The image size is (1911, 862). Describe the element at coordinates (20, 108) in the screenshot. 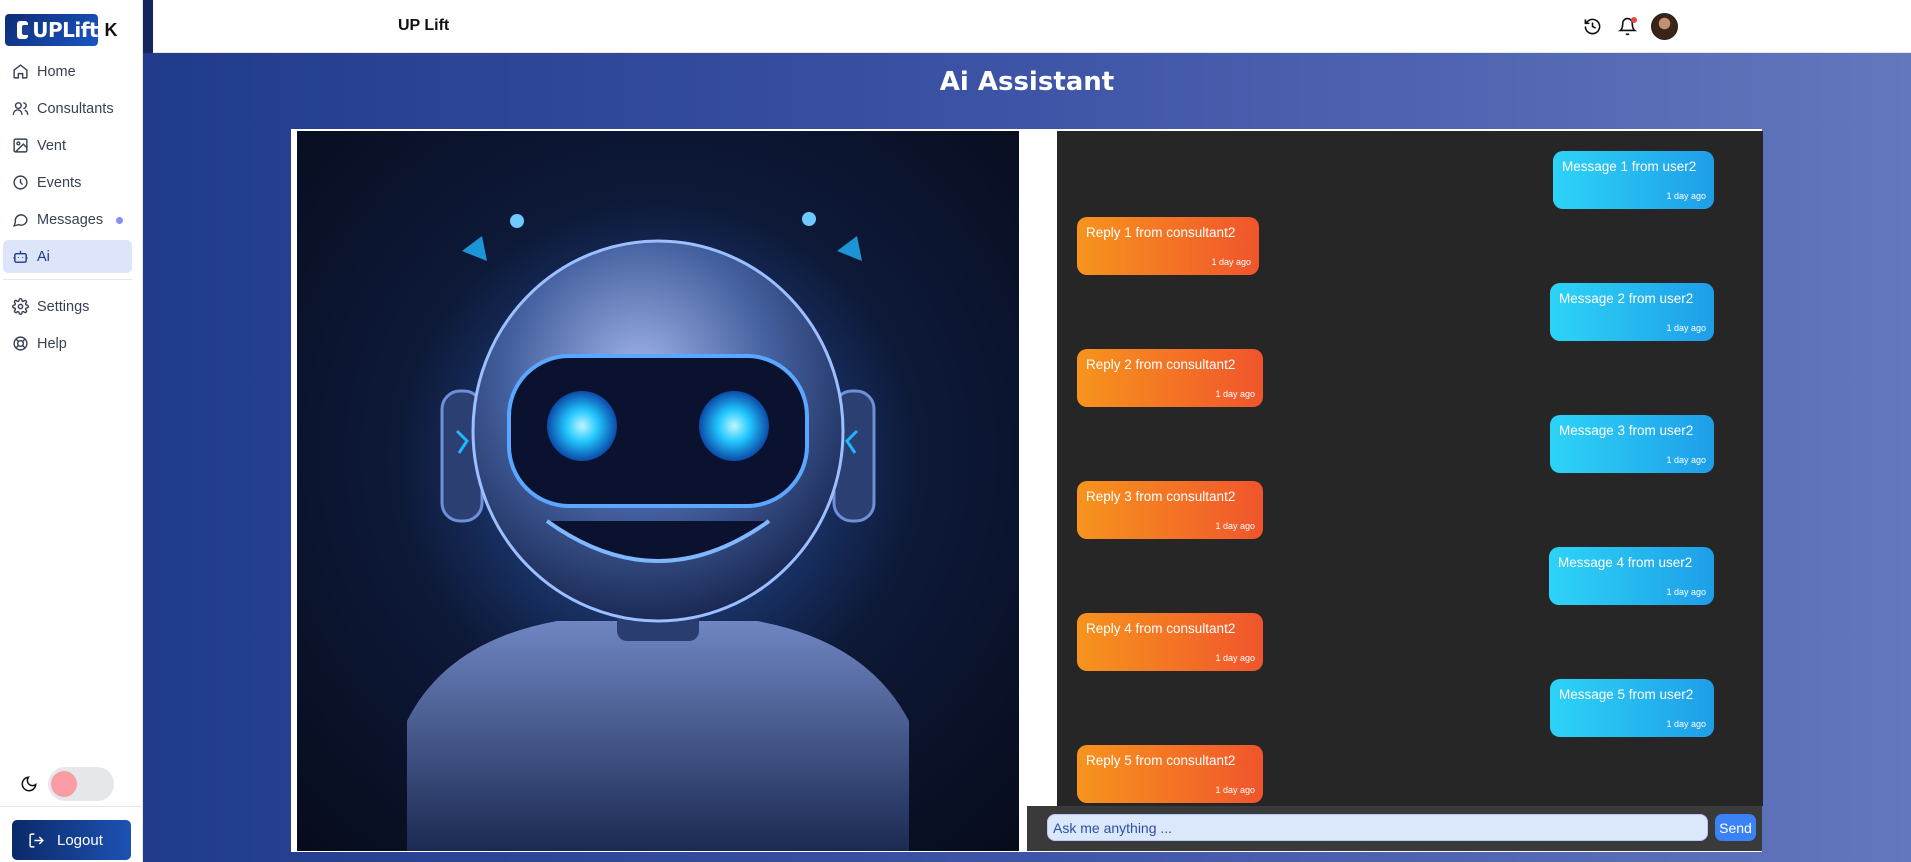

I see `users-icon` at that location.